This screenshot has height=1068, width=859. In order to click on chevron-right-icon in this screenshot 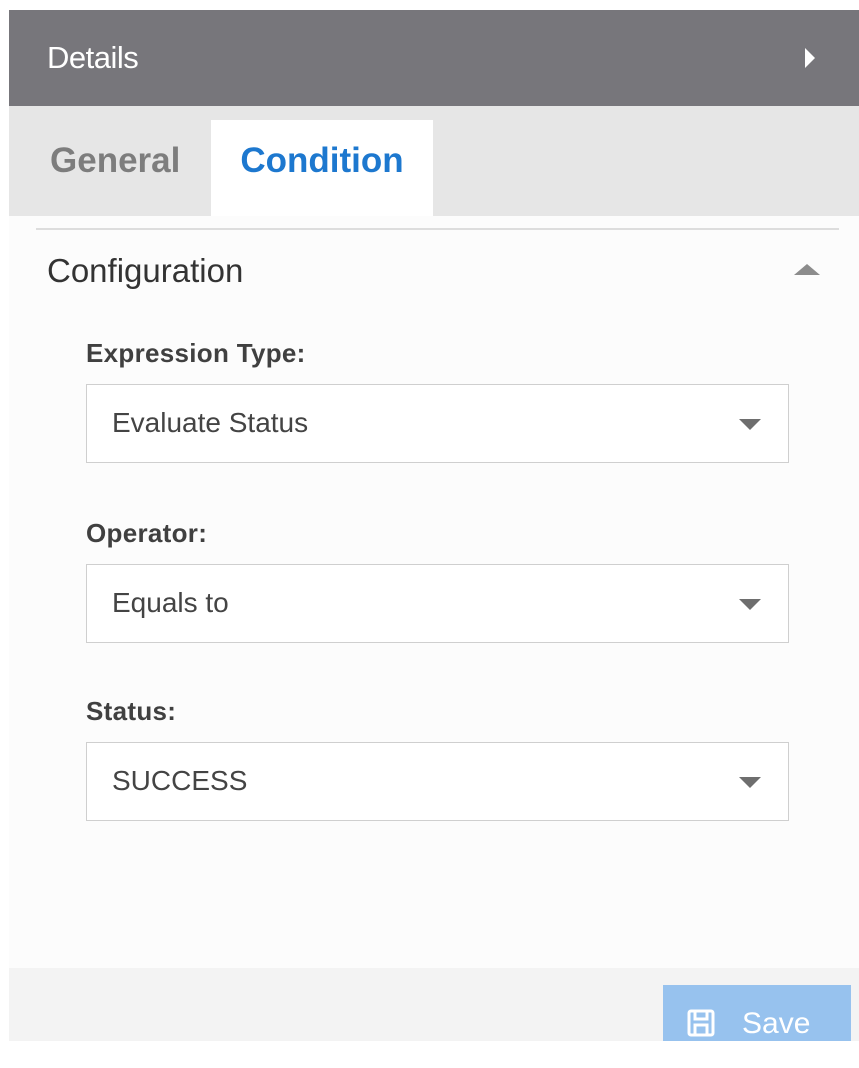, I will do `click(810, 58)`.